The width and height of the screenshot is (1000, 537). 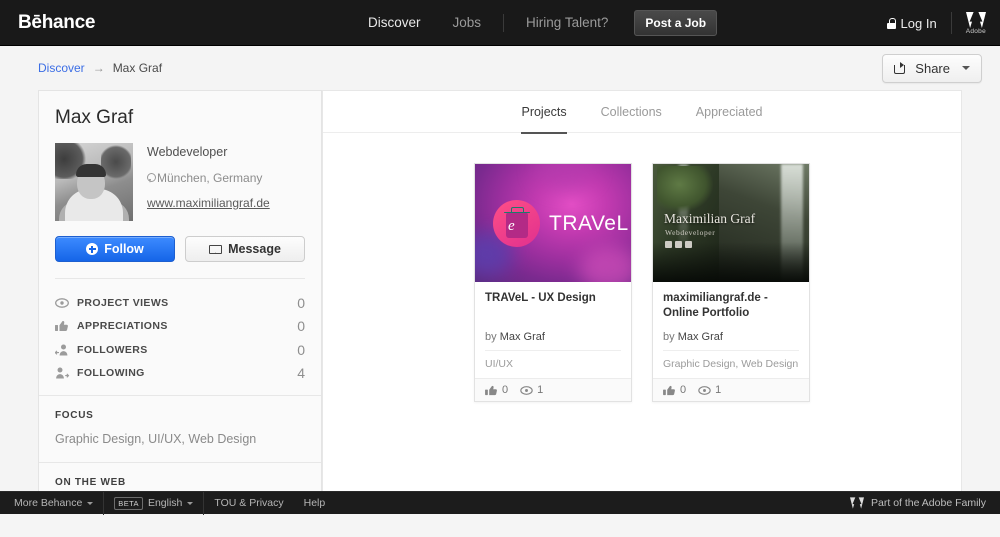 I want to click on follow-label: Follow, so click(x=124, y=249).